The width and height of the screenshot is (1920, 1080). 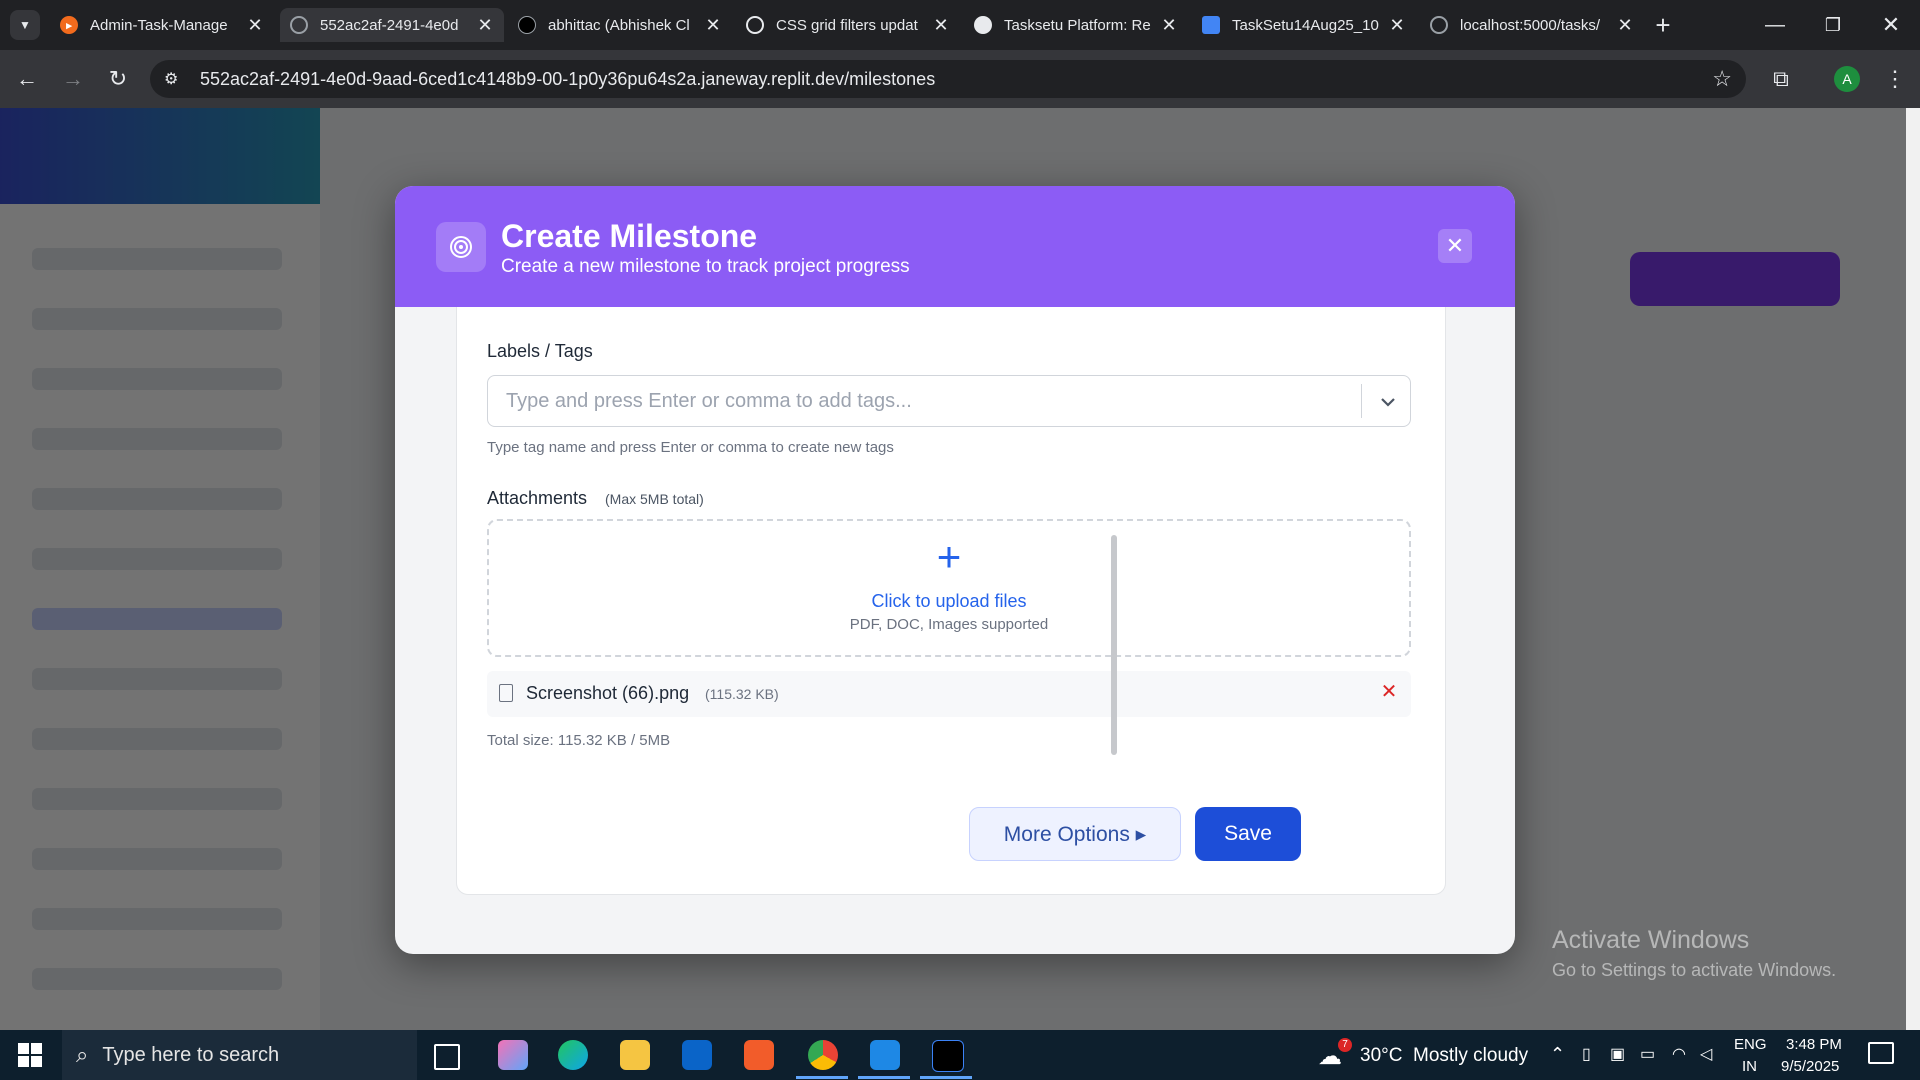 What do you see at coordinates (983, 25) in the screenshot?
I see `perplexity-icon` at bounding box center [983, 25].